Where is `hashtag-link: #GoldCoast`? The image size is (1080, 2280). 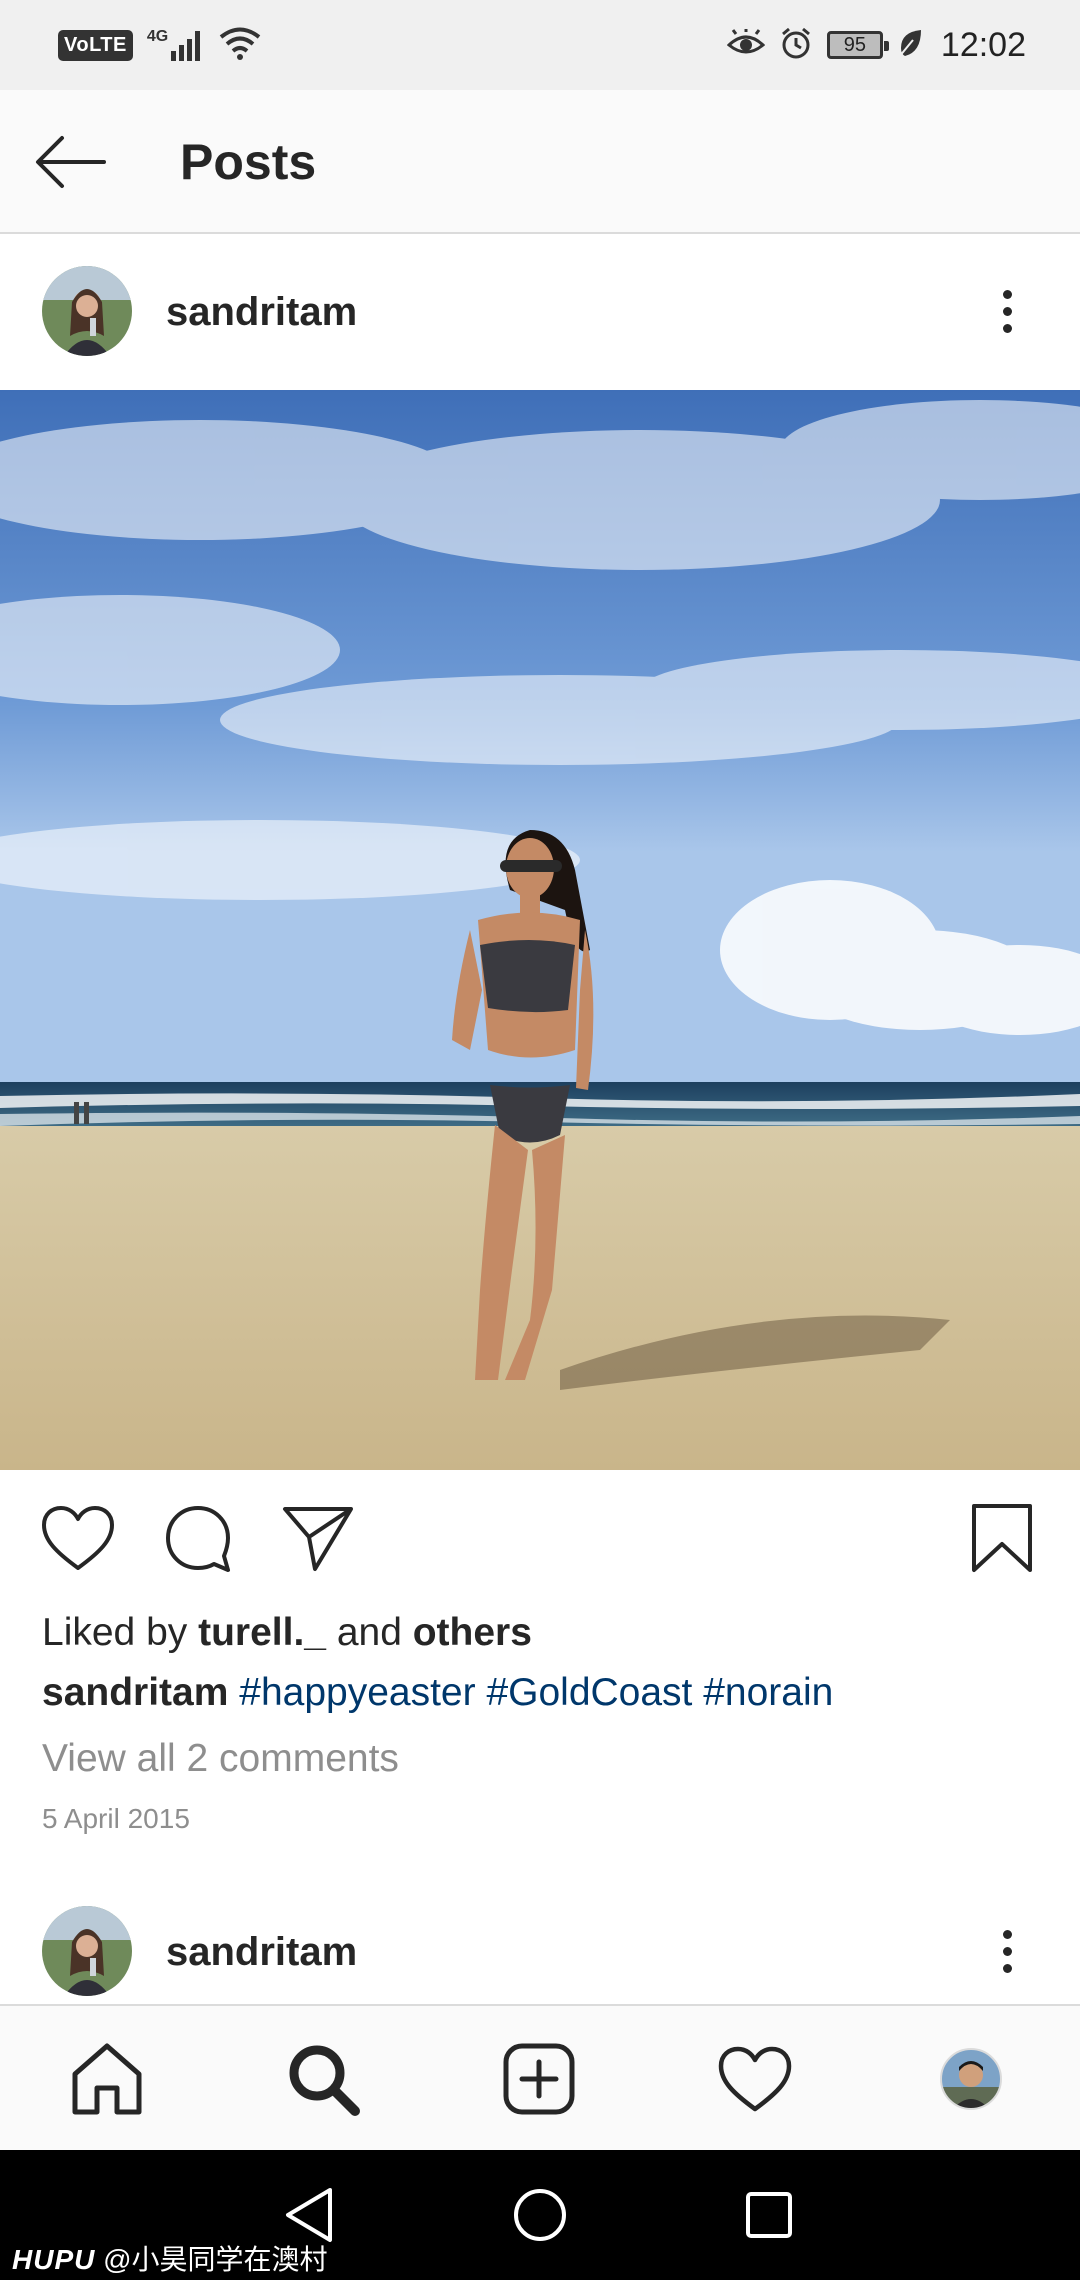
hashtag-link: #GoldCoast is located at coordinates (589, 1692).